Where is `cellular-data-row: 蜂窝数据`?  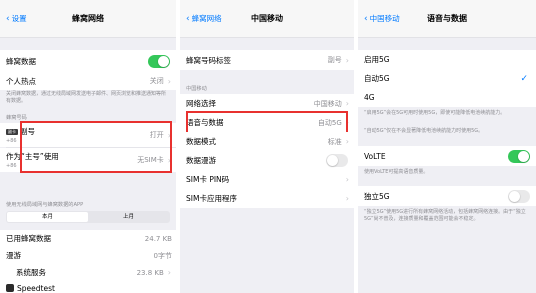
cellular-data-row: 蜂窝数据 is located at coordinates (88, 61).